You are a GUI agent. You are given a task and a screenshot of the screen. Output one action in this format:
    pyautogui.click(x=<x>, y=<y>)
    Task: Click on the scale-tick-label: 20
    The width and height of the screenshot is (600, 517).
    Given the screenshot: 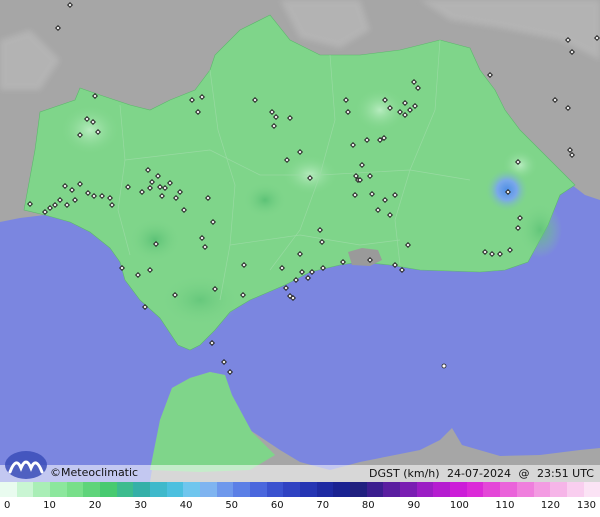 What is the action you would take?
    pyautogui.click(x=95, y=505)
    